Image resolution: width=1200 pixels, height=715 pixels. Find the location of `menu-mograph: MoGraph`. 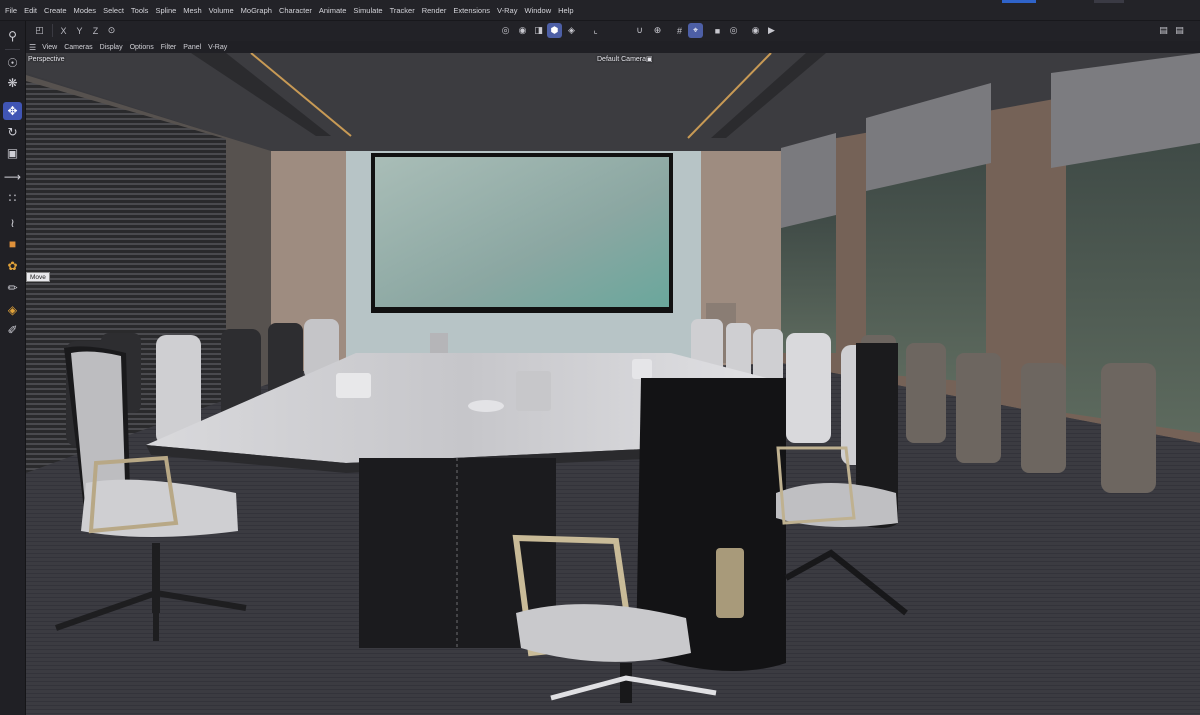

menu-mograph: MoGraph is located at coordinates (256, 10).